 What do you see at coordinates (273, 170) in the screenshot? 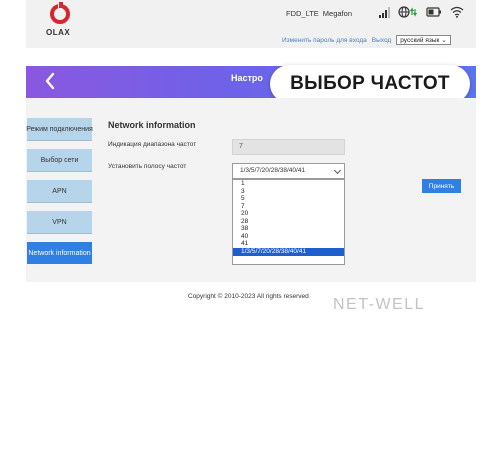
I see `band-select-value: 1/3/5/7/20/28/38/40/41` at bounding box center [273, 170].